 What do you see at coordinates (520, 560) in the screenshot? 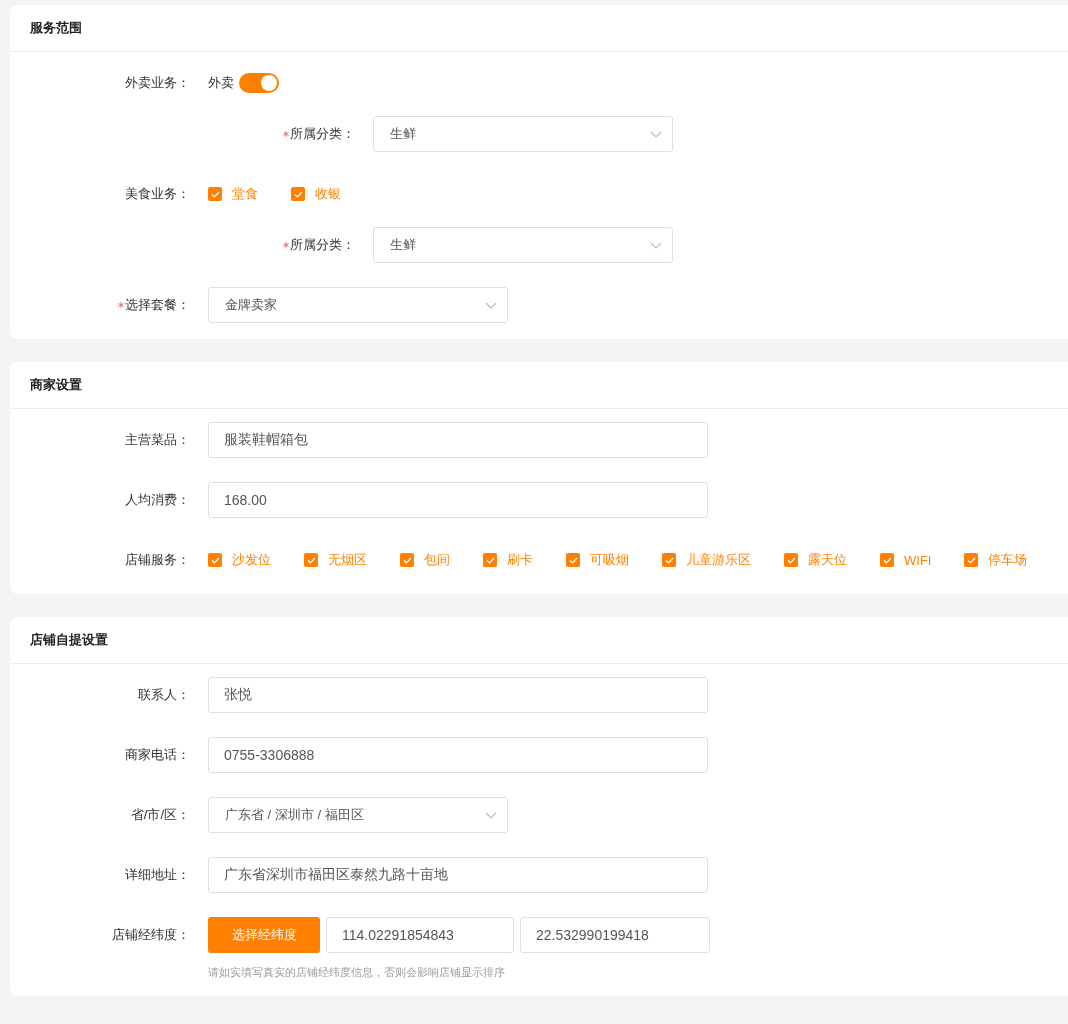
I see `checkbox-label: 刷卡` at bounding box center [520, 560].